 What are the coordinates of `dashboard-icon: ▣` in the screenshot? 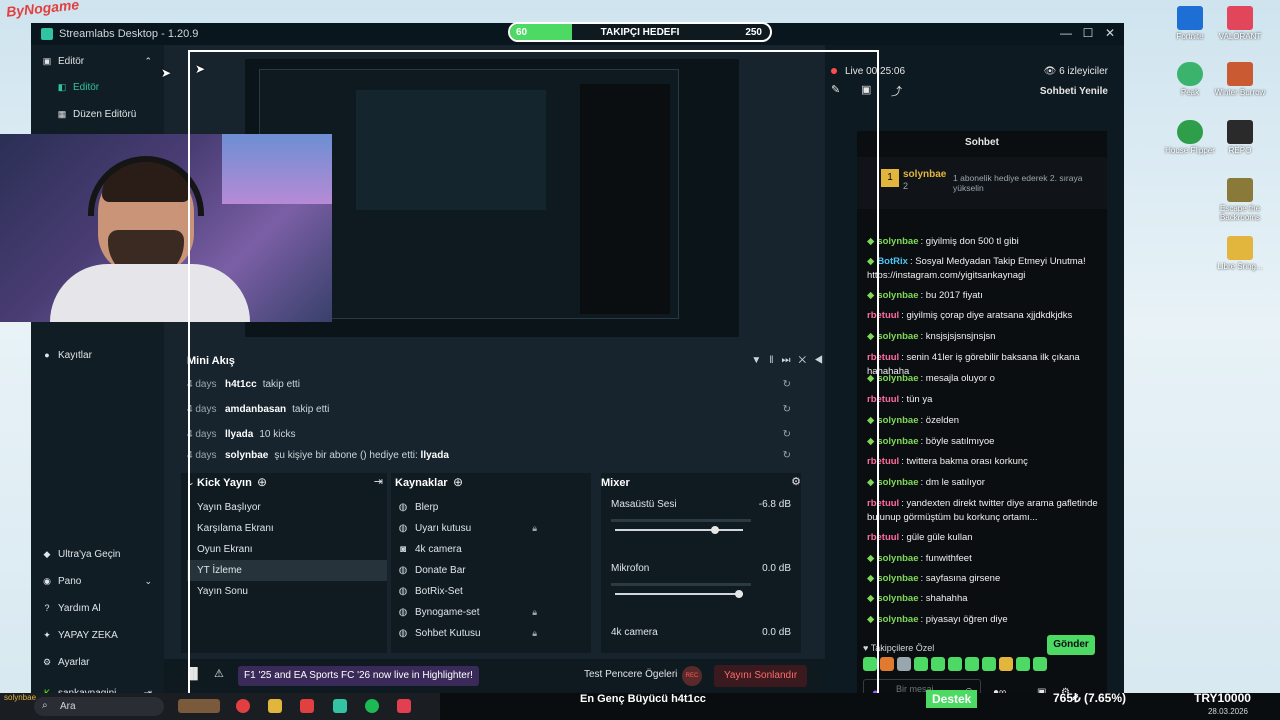 It's located at (866, 89).